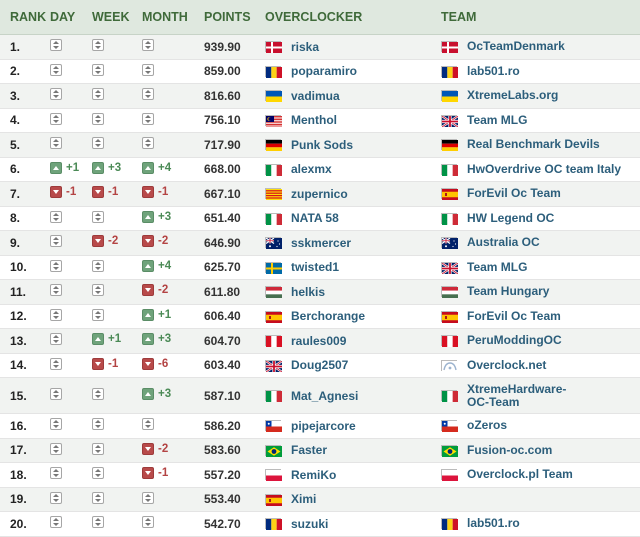  I want to click on 0.week.val-change, so click(98, 45).